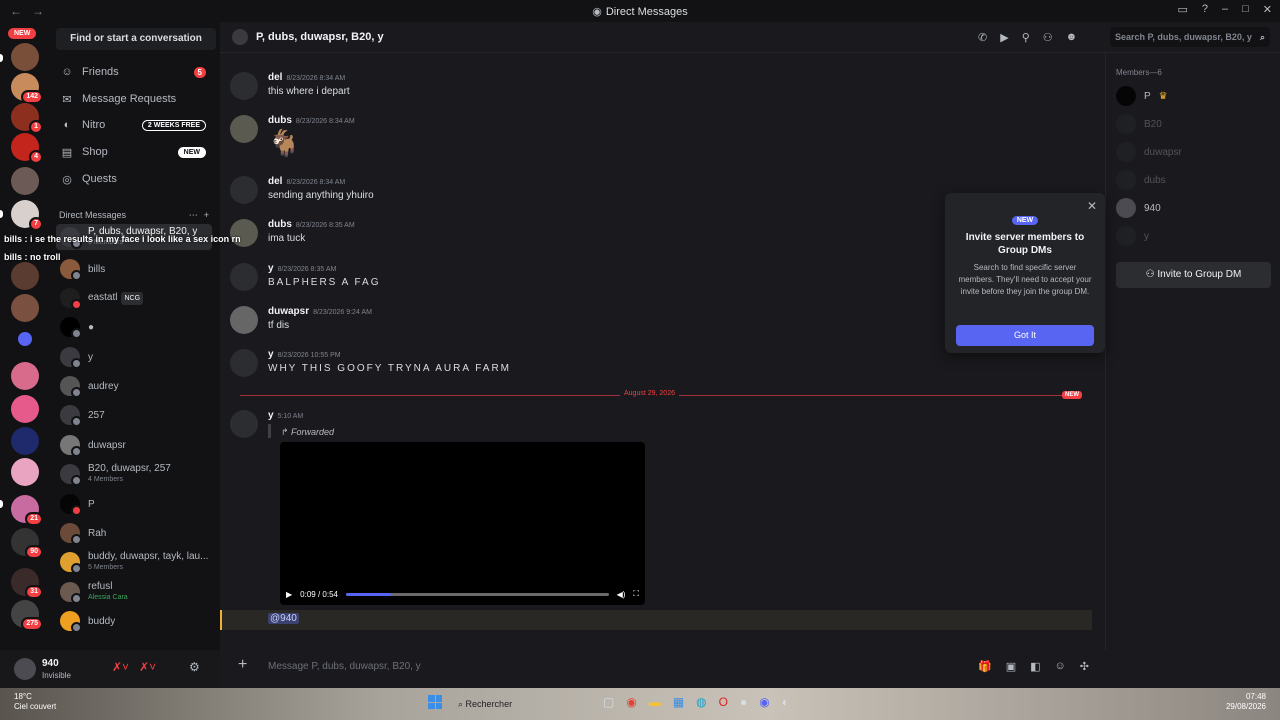 Image resolution: width=1280 pixels, height=720 pixels. What do you see at coordinates (27, 118) in the screenshot?
I see `server-icon: 1` at bounding box center [27, 118].